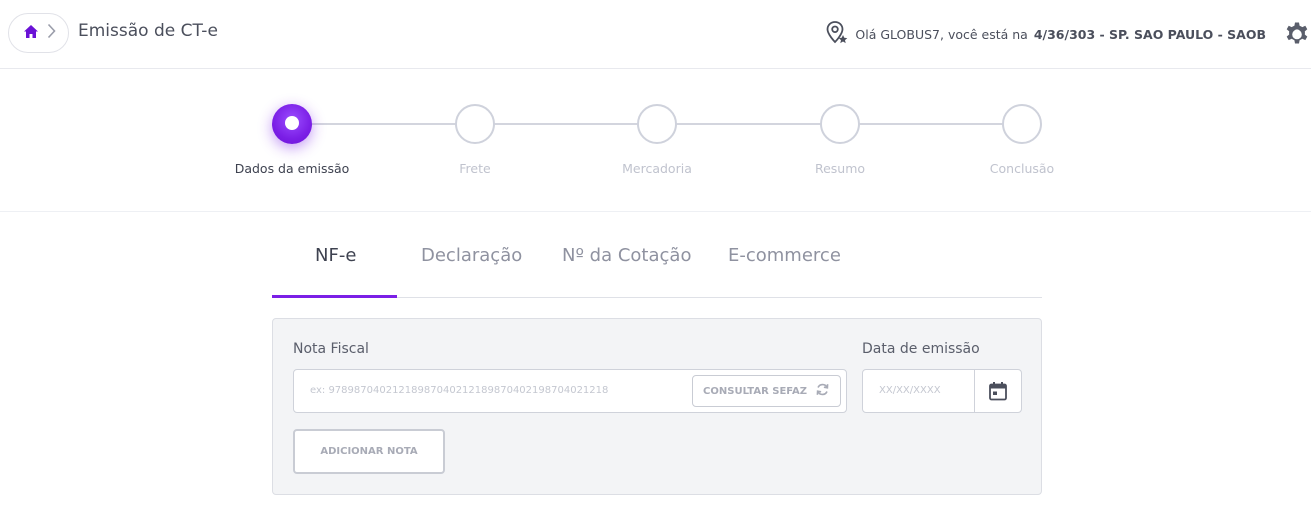  I want to click on refresh-icon, so click(822, 391).